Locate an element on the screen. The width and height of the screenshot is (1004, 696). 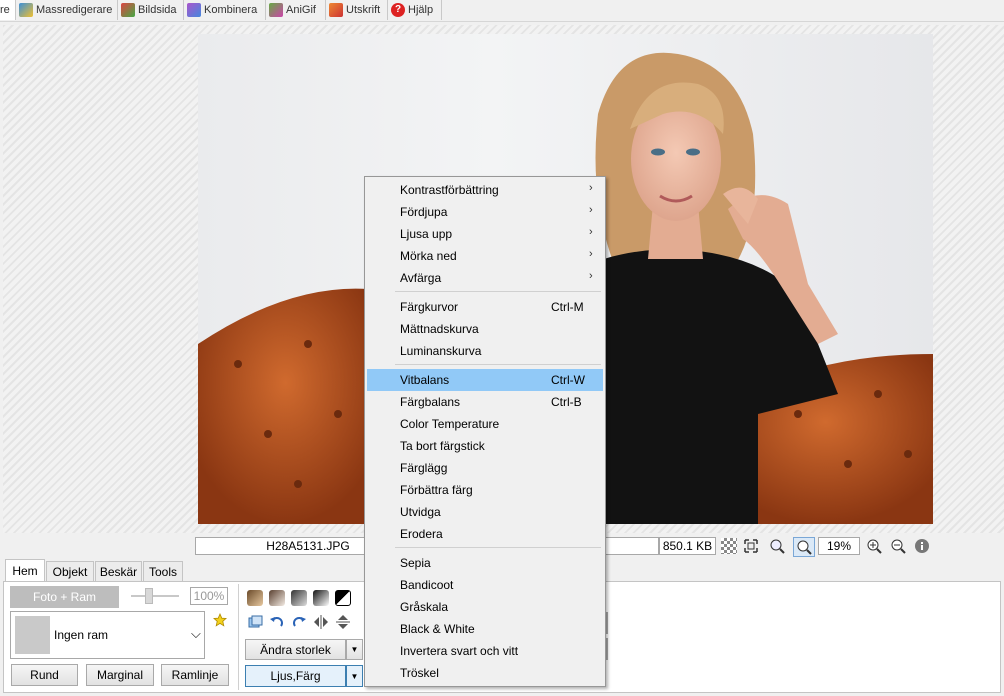
menu-item-label: Fördjupa is located at coordinates (424, 212).